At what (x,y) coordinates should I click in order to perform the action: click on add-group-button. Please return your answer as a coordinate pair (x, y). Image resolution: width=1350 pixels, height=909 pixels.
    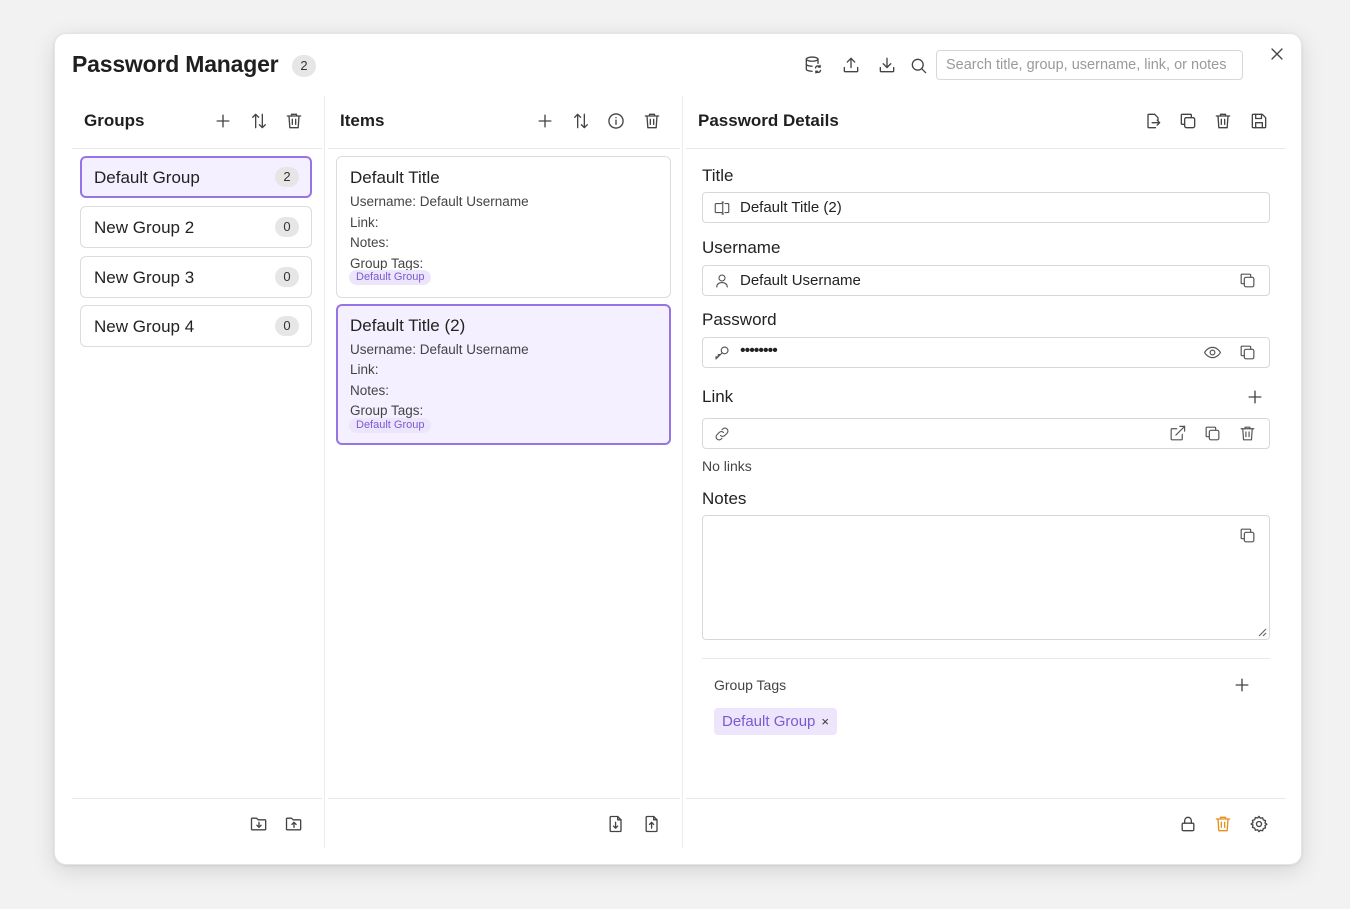
    Looking at the image, I should click on (223, 121).